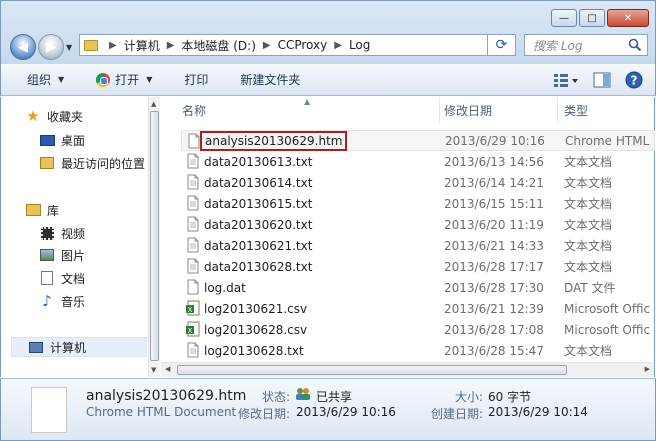  I want to click on breadcrumb-local-disk: 本地磁盘 (D:), so click(218, 45).